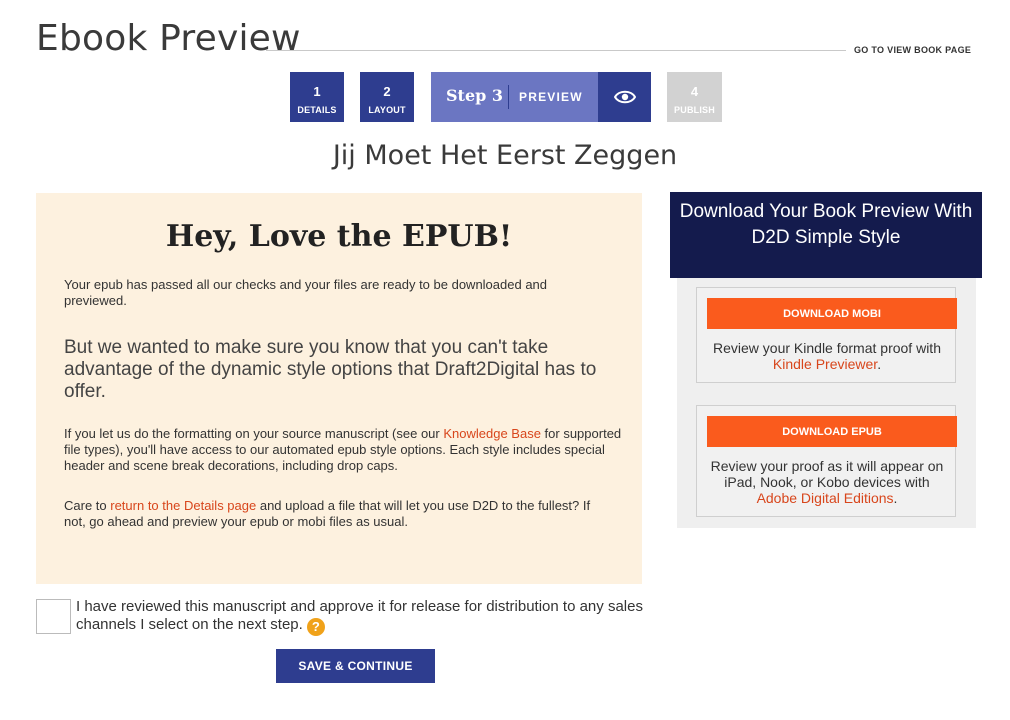  I want to click on step-preview-current: Step 3 PREVIEW, so click(541, 97).